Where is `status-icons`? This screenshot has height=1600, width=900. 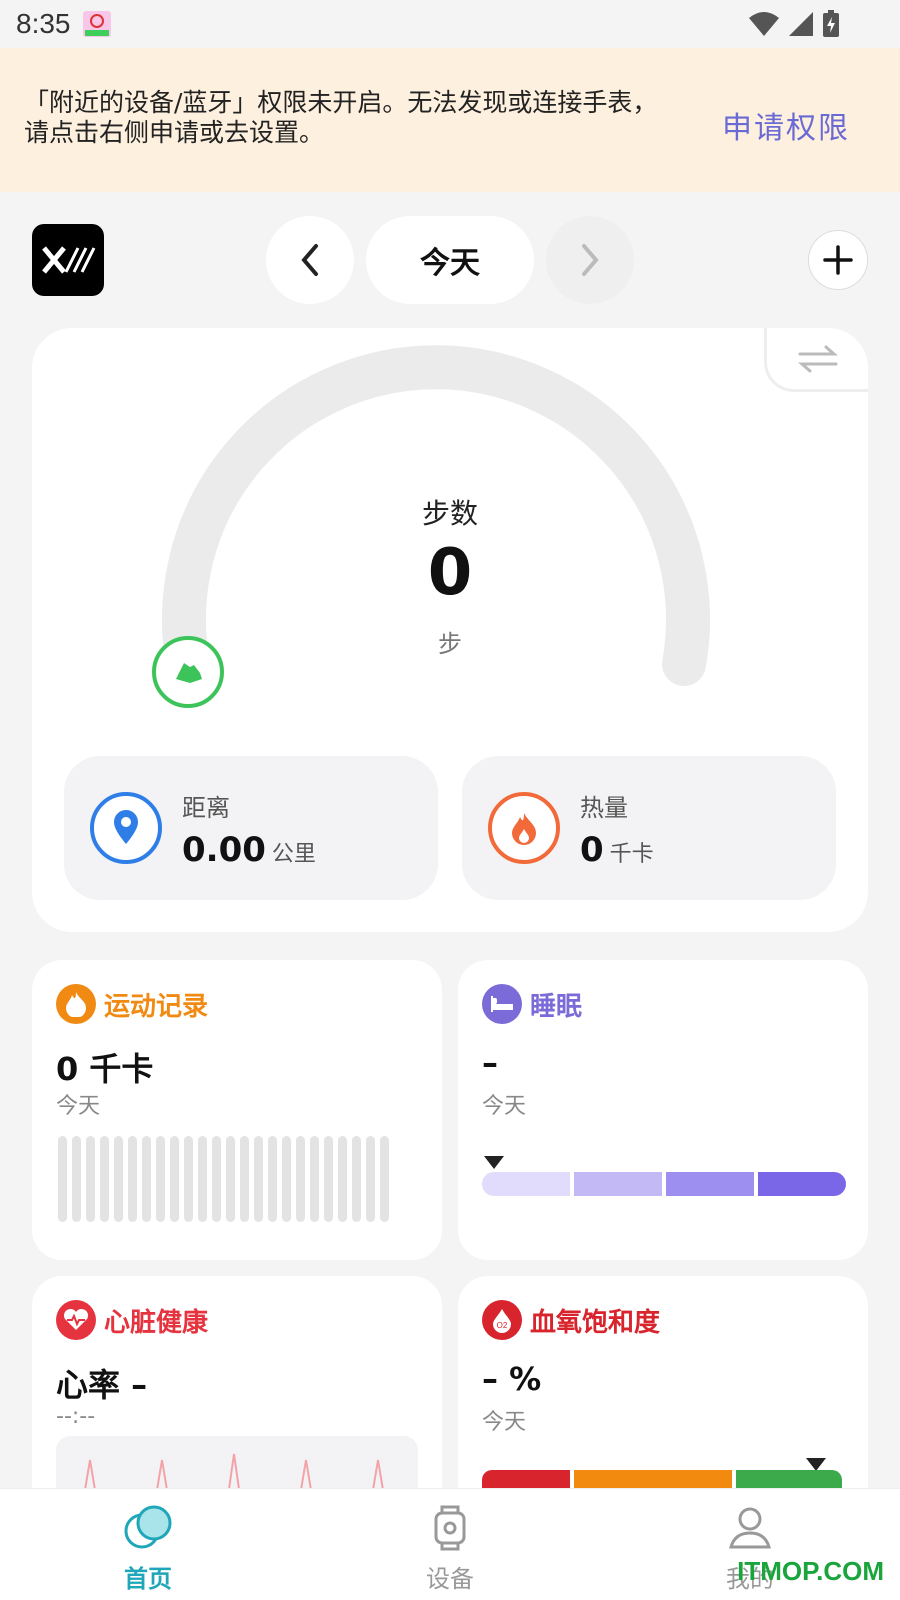
status-icons is located at coordinates (794, 24).